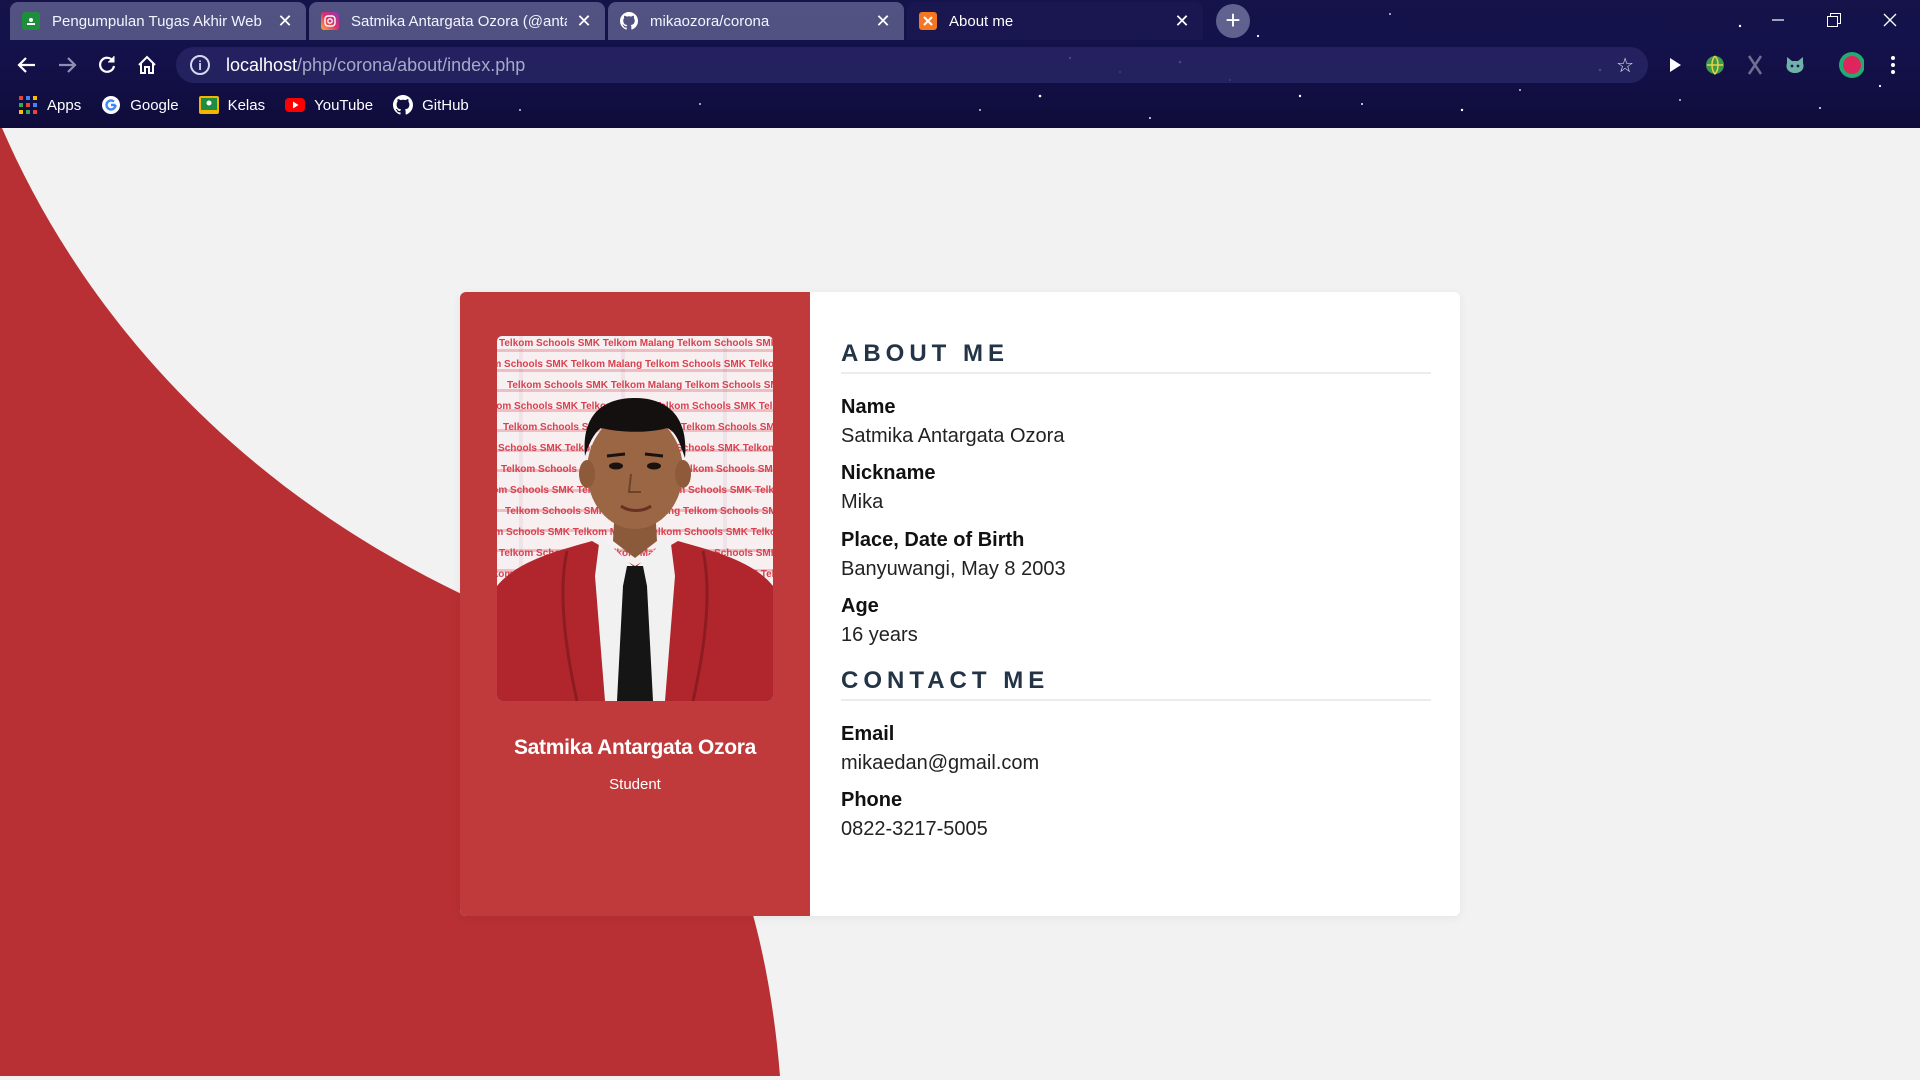  I want to click on bookmark-youtube: YouTube, so click(329, 105).